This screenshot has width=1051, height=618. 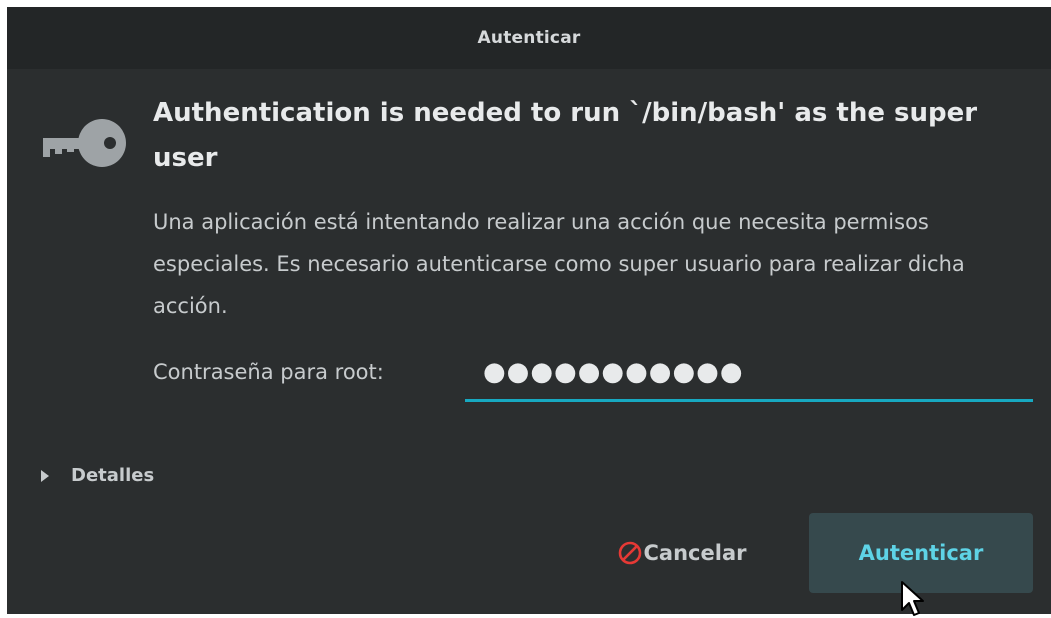 I want to click on titlebar: Autenticar, so click(x=529, y=38).